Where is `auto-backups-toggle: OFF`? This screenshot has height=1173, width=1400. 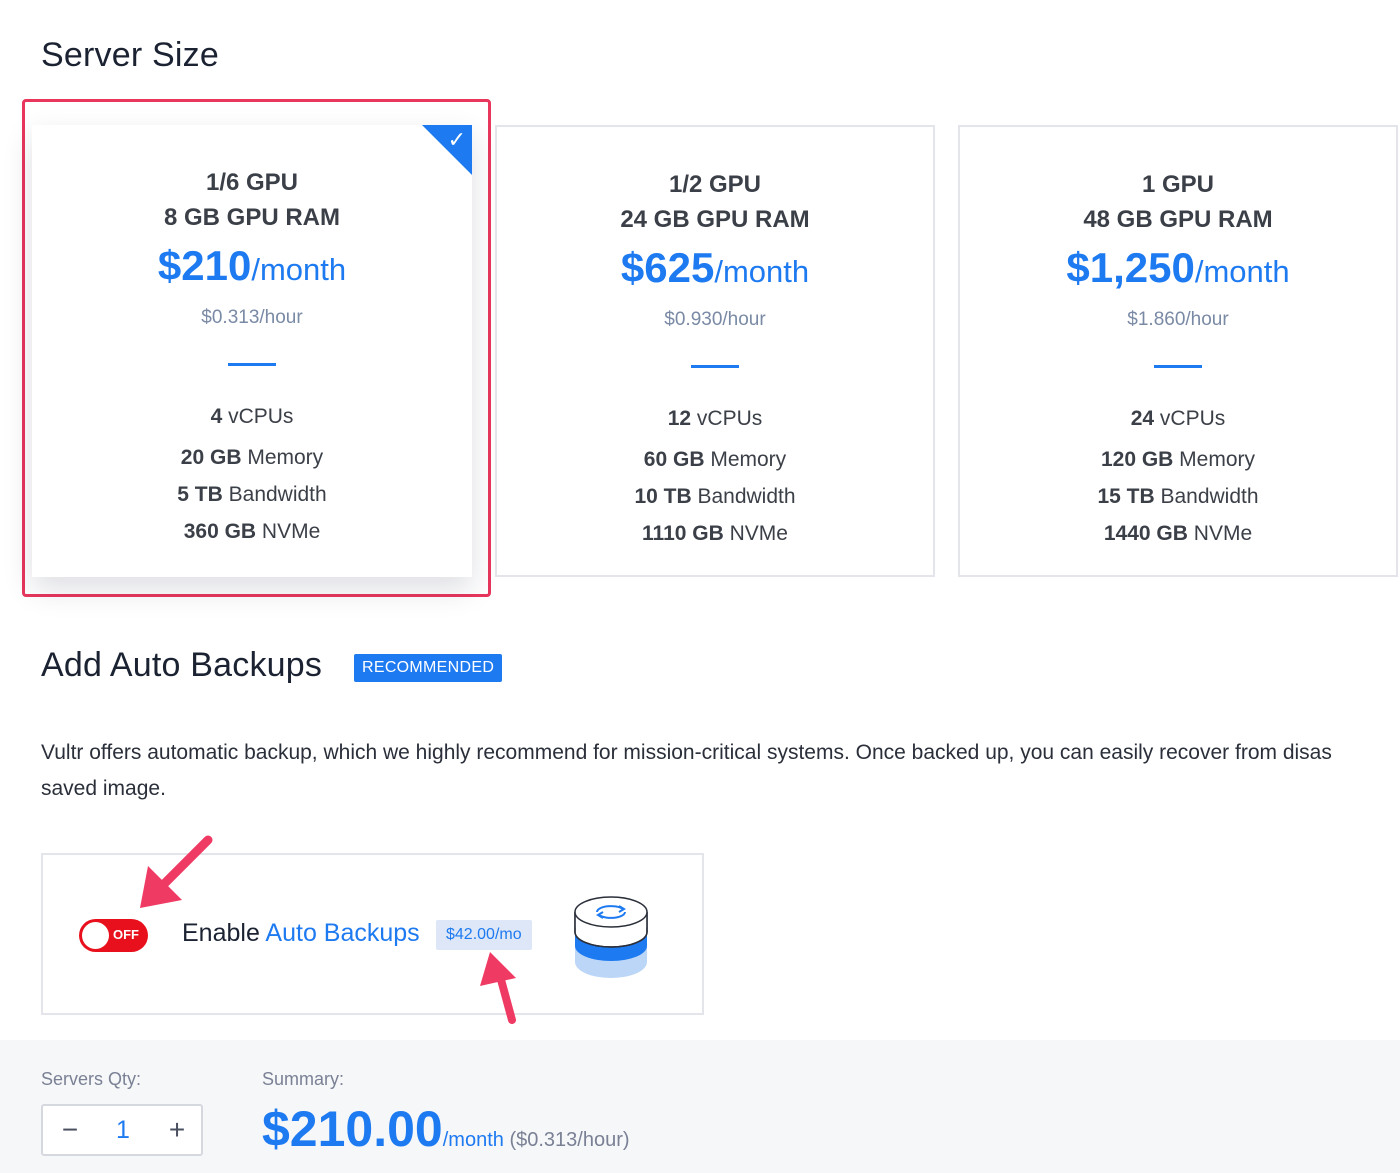 auto-backups-toggle: OFF is located at coordinates (113, 935).